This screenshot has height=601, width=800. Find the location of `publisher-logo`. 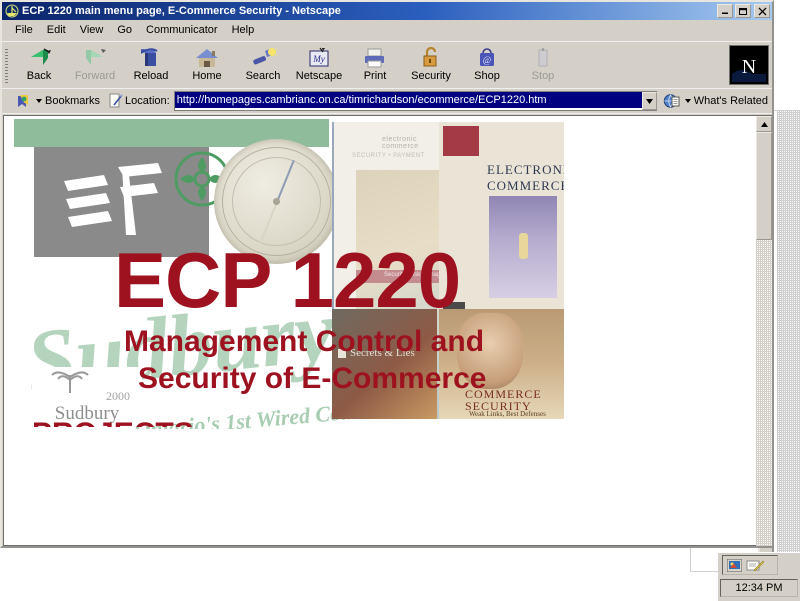

publisher-logo is located at coordinates (461, 141).